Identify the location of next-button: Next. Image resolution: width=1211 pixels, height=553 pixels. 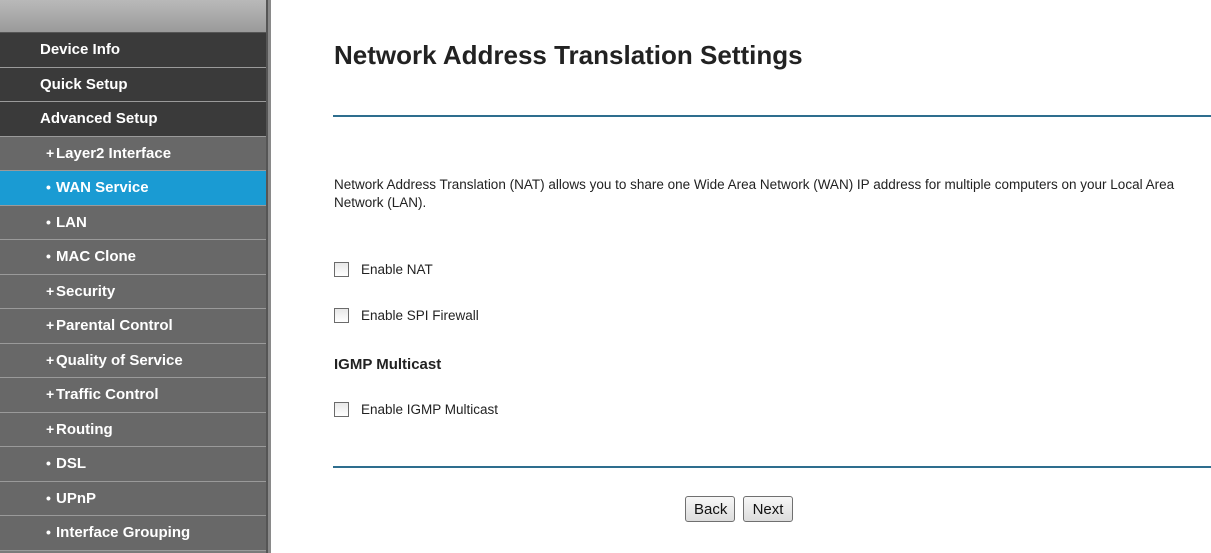
(768, 509).